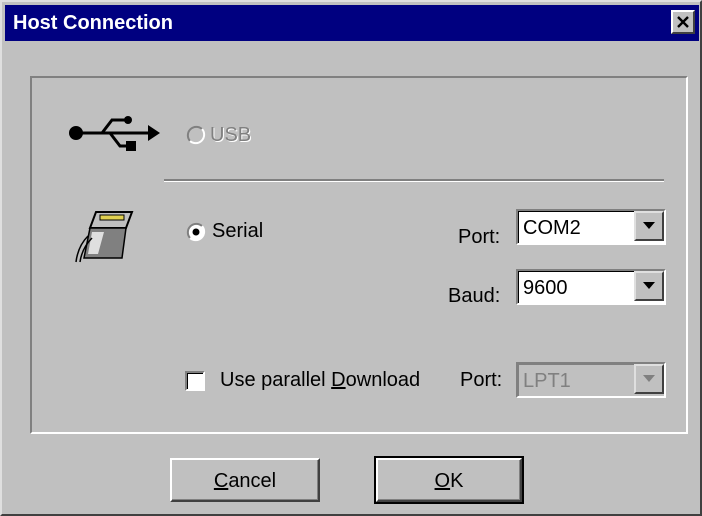 This screenshot has height=516, width=702. What do you see at coordinates (474, 296) in the screenshot?
I see `baud-label: Baud:` at bounding box center [474, 296].